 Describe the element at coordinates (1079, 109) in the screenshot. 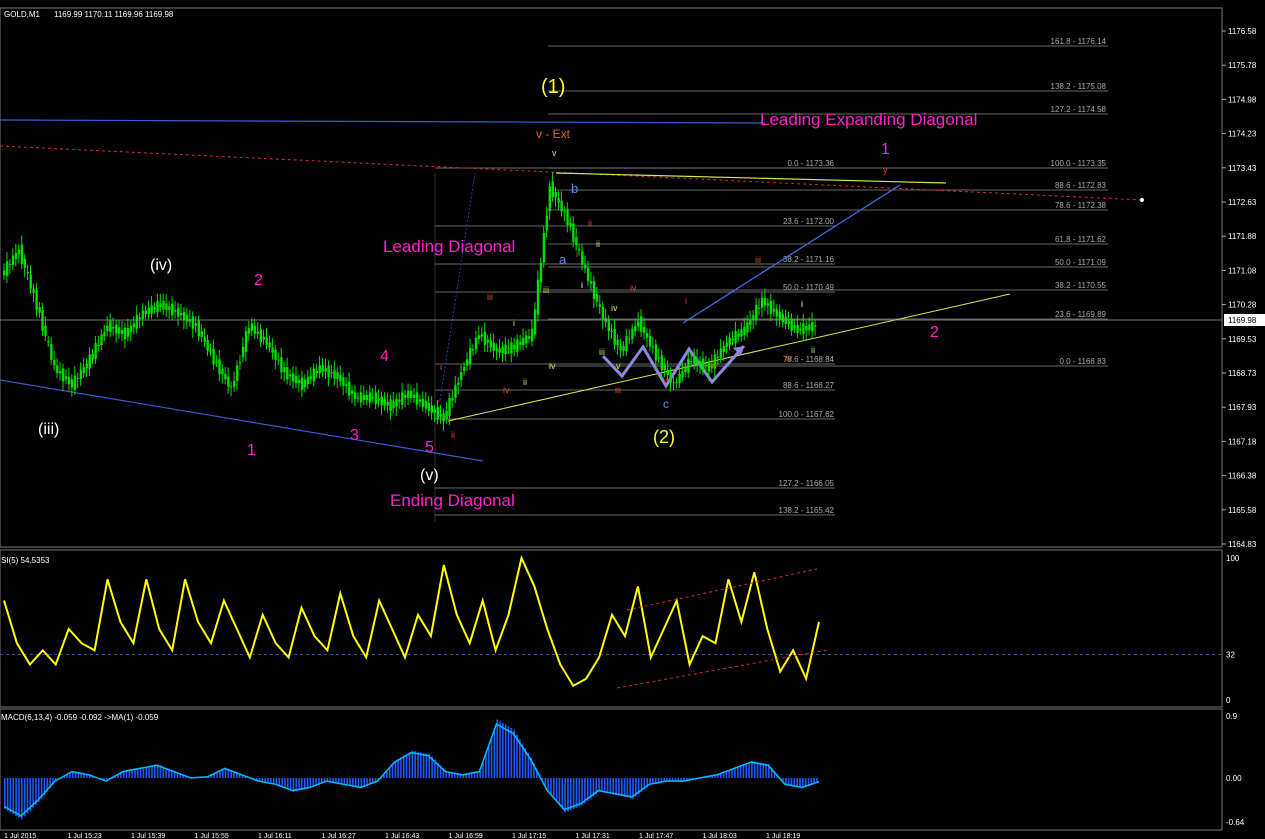

I see `fib-label-right: 127.2 - 1174.58` at that location.